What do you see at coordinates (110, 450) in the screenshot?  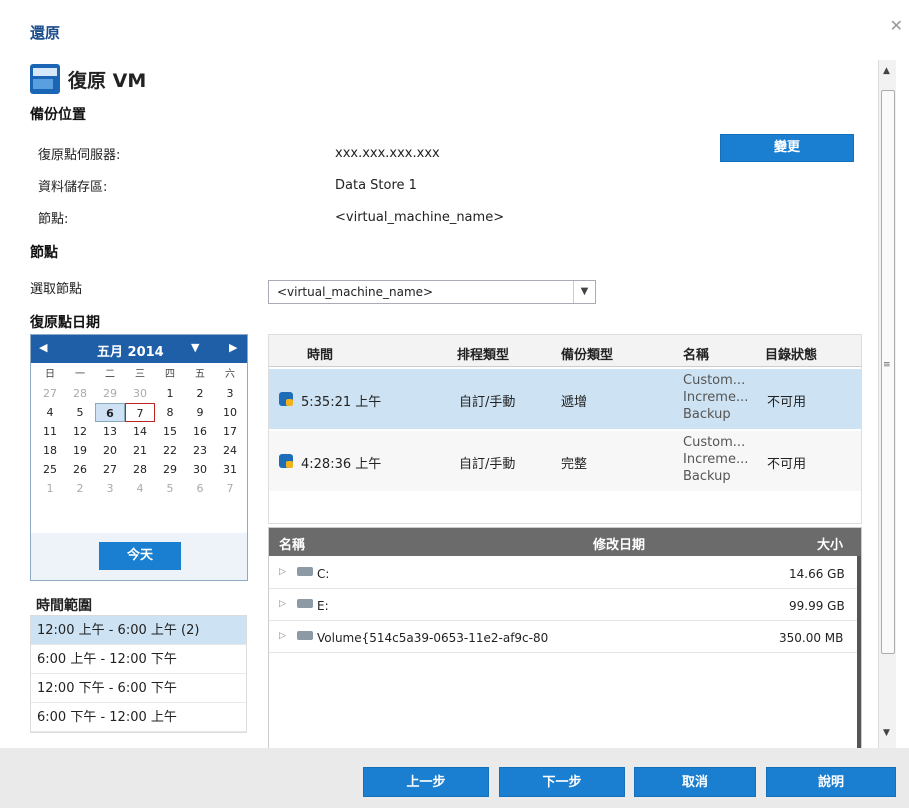 I see `calendar-day: 20` at bounding box center [110, 450].